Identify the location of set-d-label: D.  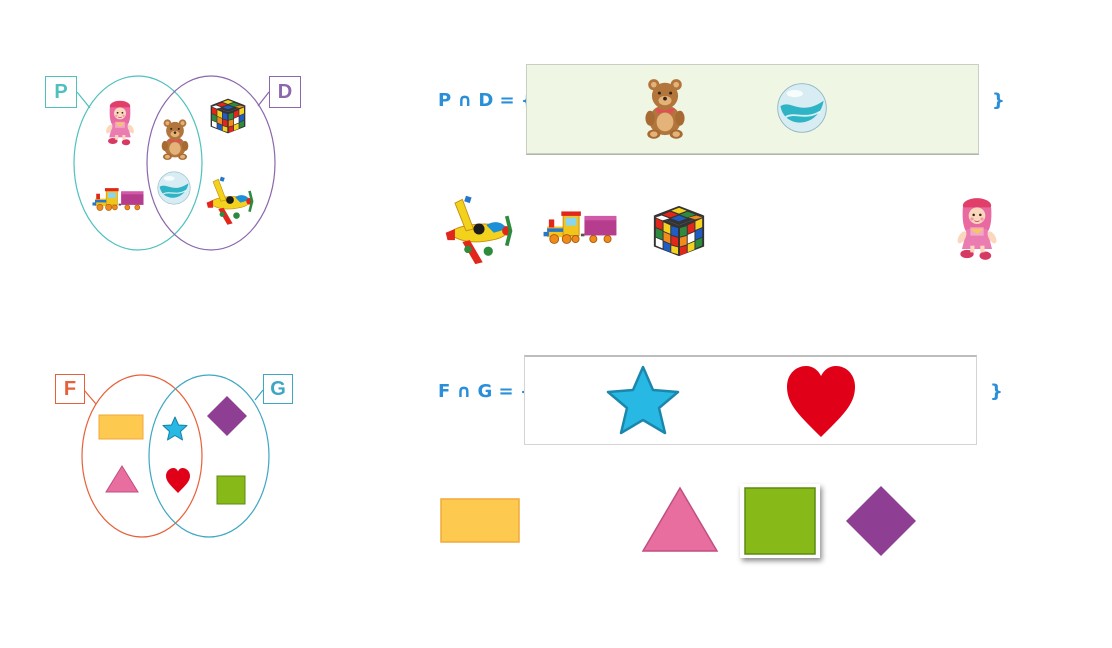
(285, 92).